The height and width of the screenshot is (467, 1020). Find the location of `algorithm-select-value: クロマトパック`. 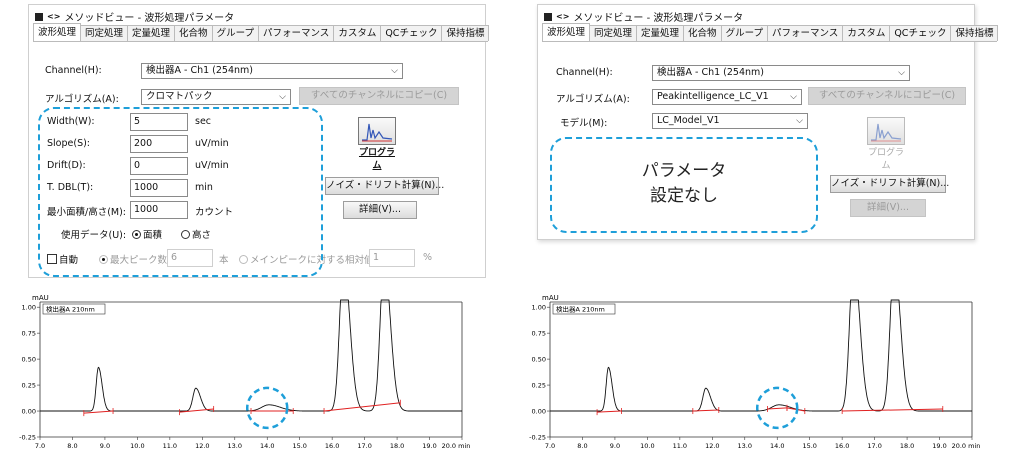

algorithm-select-value: クロマトパック is located at coordinates (179, 96).